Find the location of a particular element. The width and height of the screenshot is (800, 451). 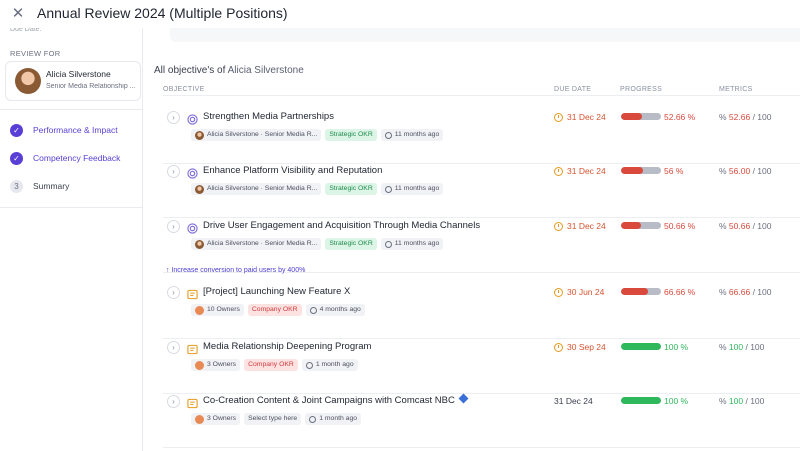

due-date-label: Due Date: is located at coordinates (26, 30).